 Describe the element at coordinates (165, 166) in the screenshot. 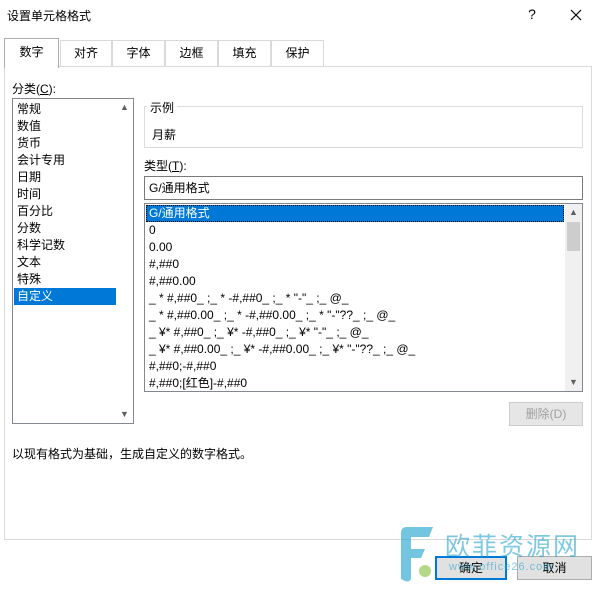

I see `type-label: 类型(T):` at that location.